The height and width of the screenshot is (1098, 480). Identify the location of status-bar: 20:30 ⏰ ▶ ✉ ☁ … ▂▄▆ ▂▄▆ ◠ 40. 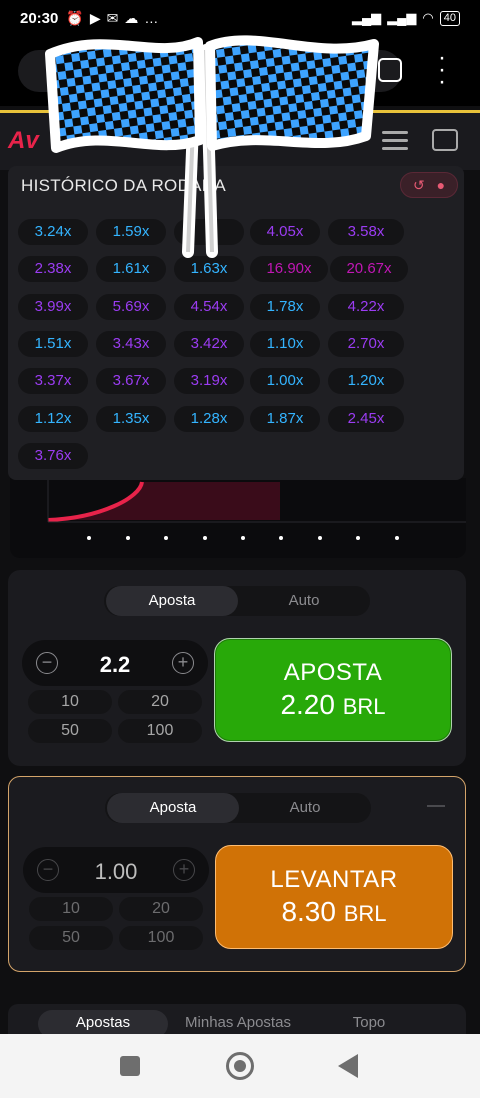
(240, 18).